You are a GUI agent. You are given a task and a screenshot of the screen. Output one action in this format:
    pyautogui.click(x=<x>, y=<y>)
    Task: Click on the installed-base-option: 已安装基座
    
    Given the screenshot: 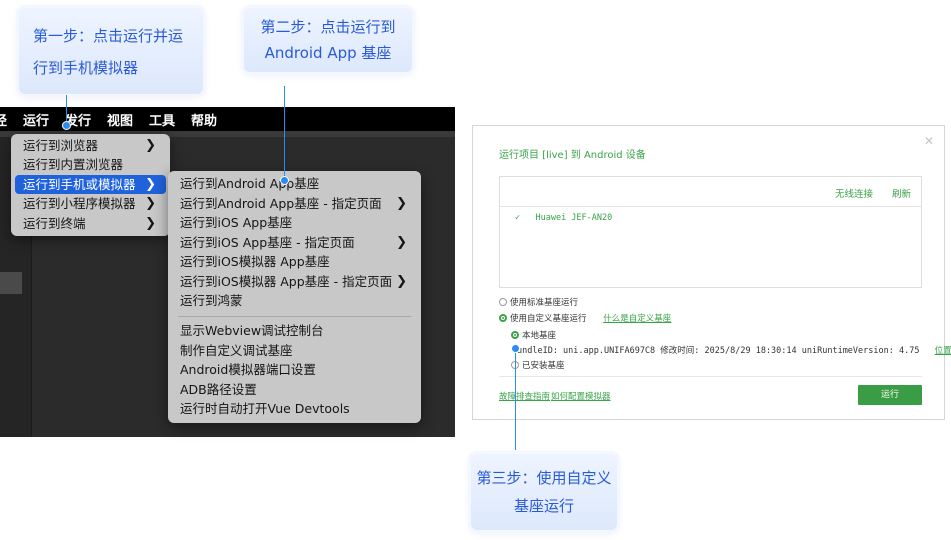 What is the action you would take?
    pyautogui.click(x=538, y=365)
    